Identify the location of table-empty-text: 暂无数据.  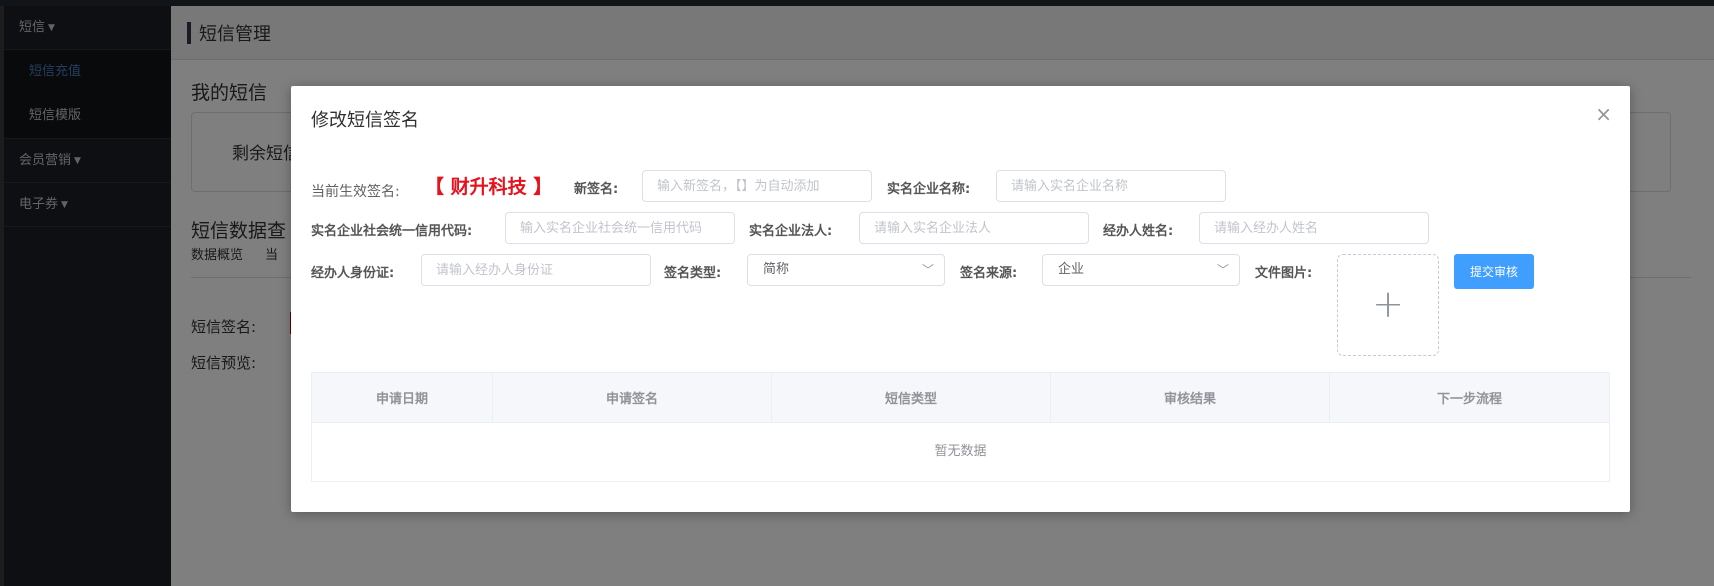
(960, 451).